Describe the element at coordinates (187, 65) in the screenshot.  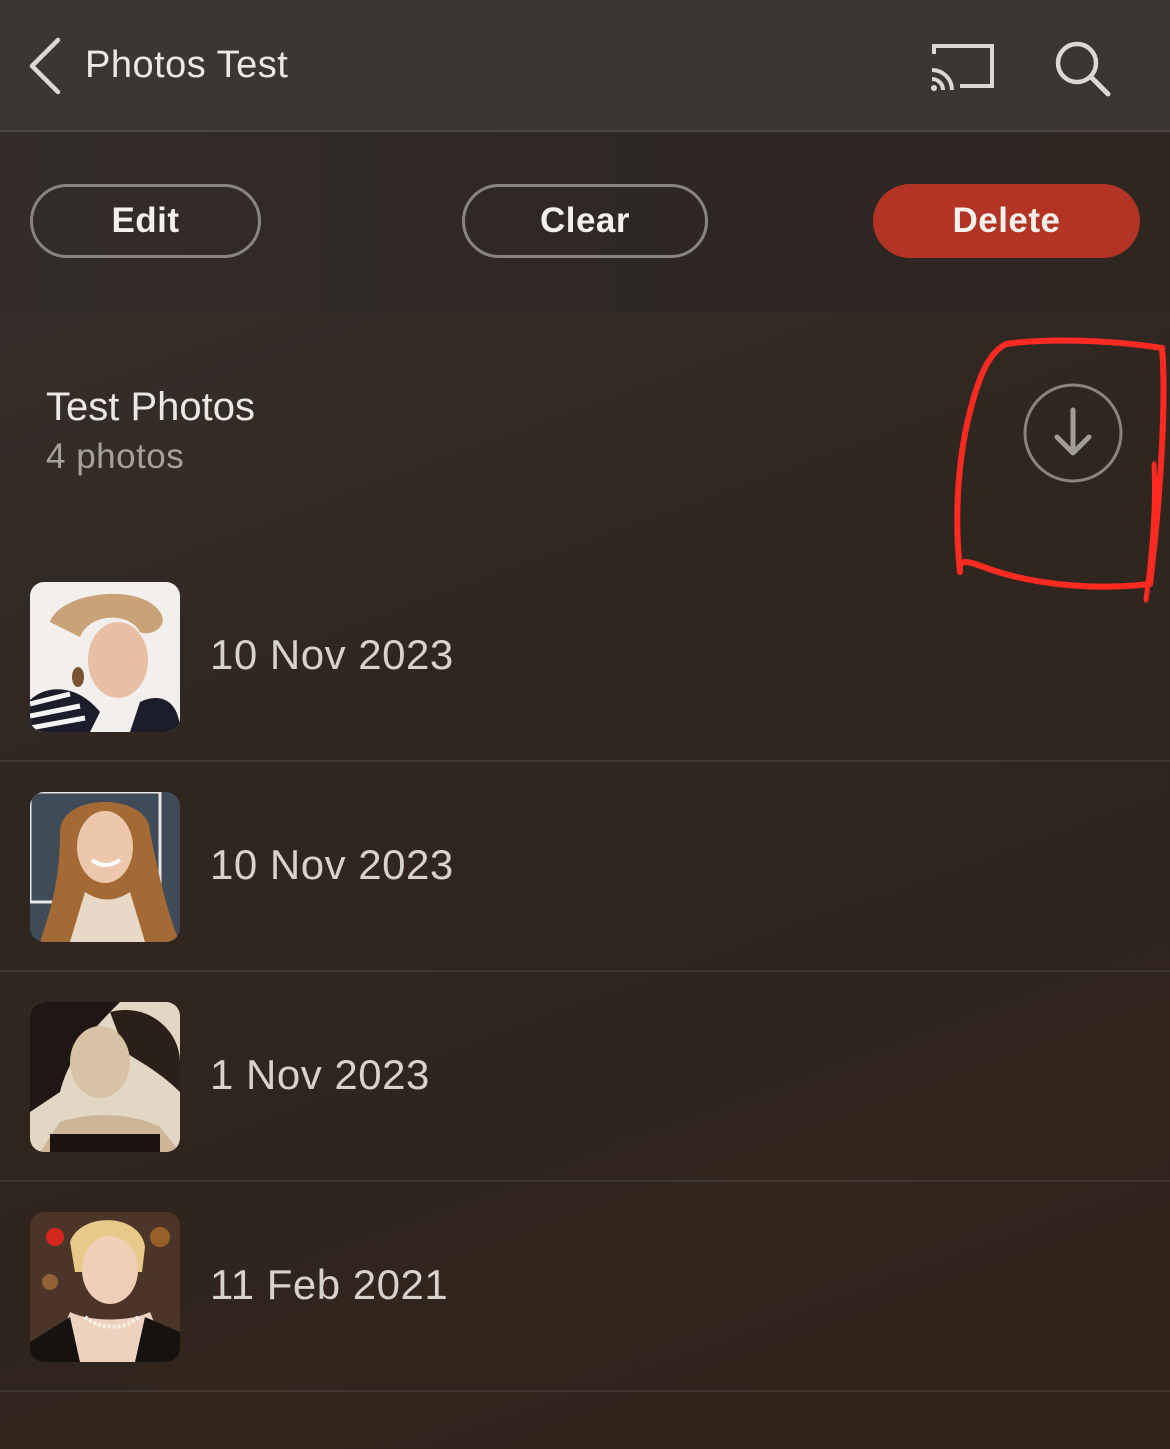
I see `page-title: Photos Test` at that location.